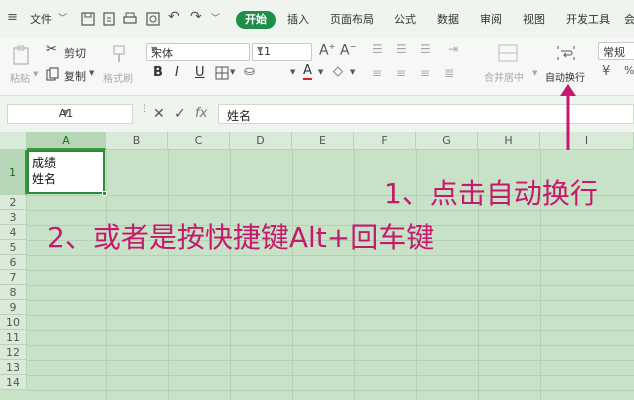 The height and width of the screenshot is (400, 634). I want to click on column-header: I, so click(587, 141).